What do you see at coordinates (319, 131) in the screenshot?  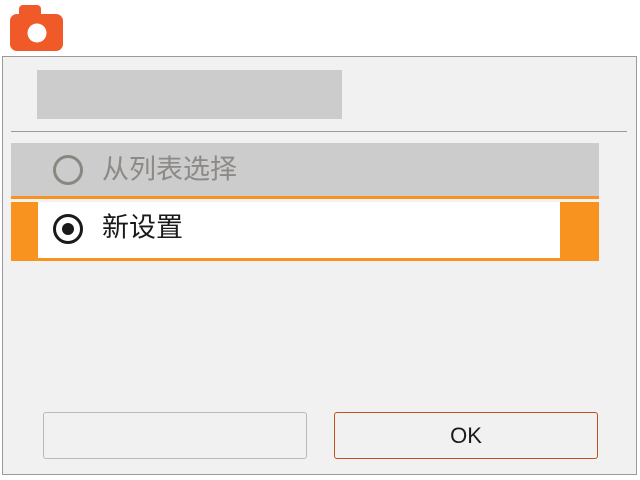 I see `divider` at bounding box center [319, 131].